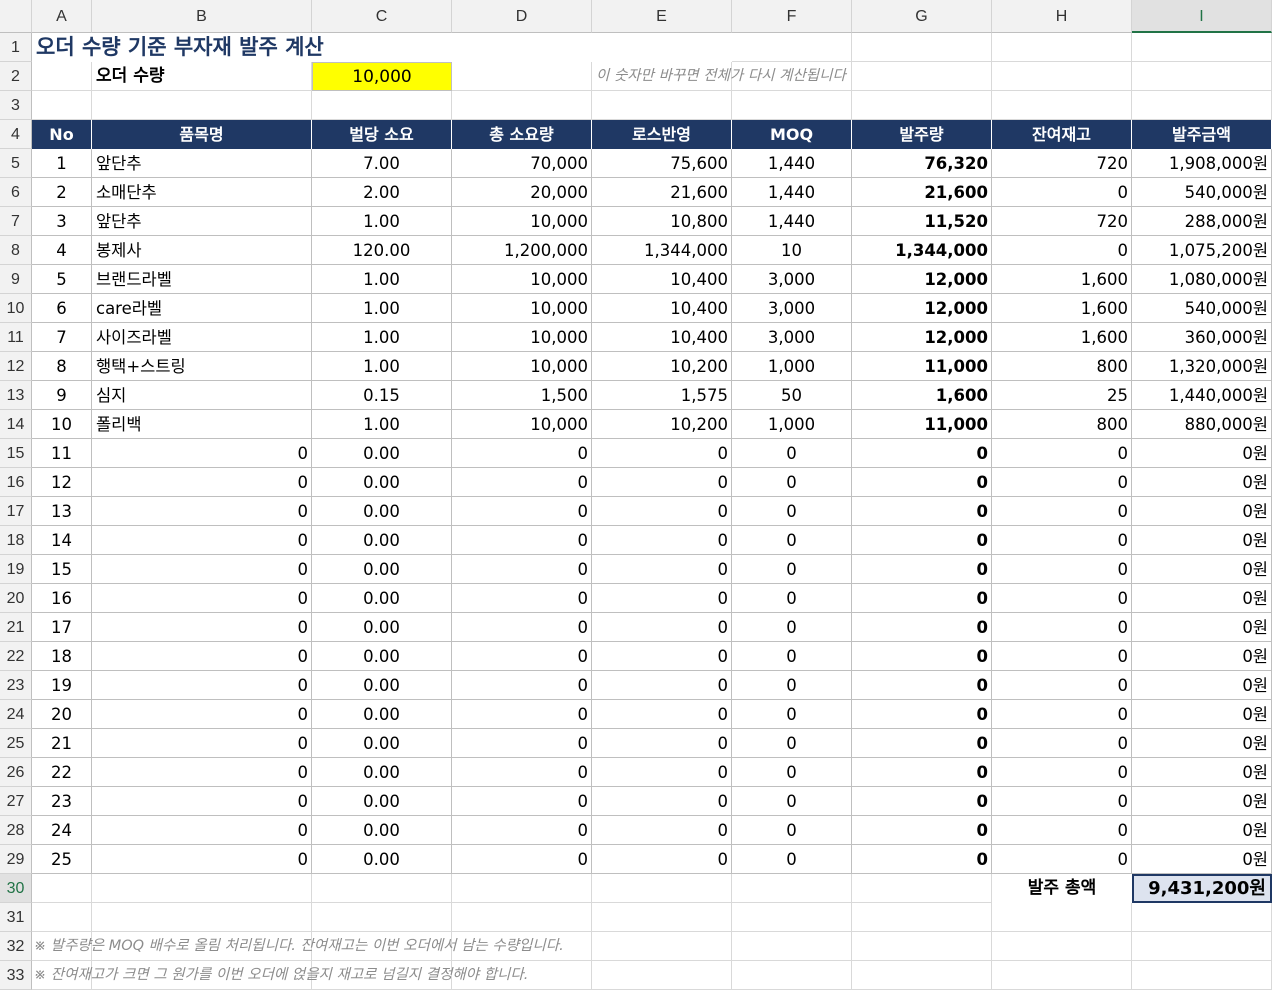 This screenshot has height=990, width=1272. I want to click on row-header-16: 16, so click(16, 482).